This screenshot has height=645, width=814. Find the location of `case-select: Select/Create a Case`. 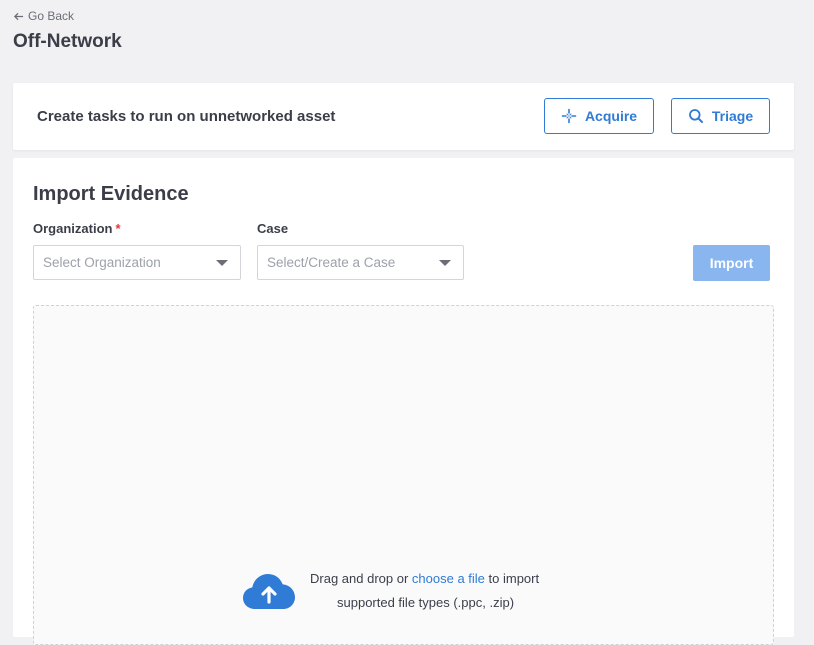

case-select: Select/Create a Case is located at coordinates (360, 262).